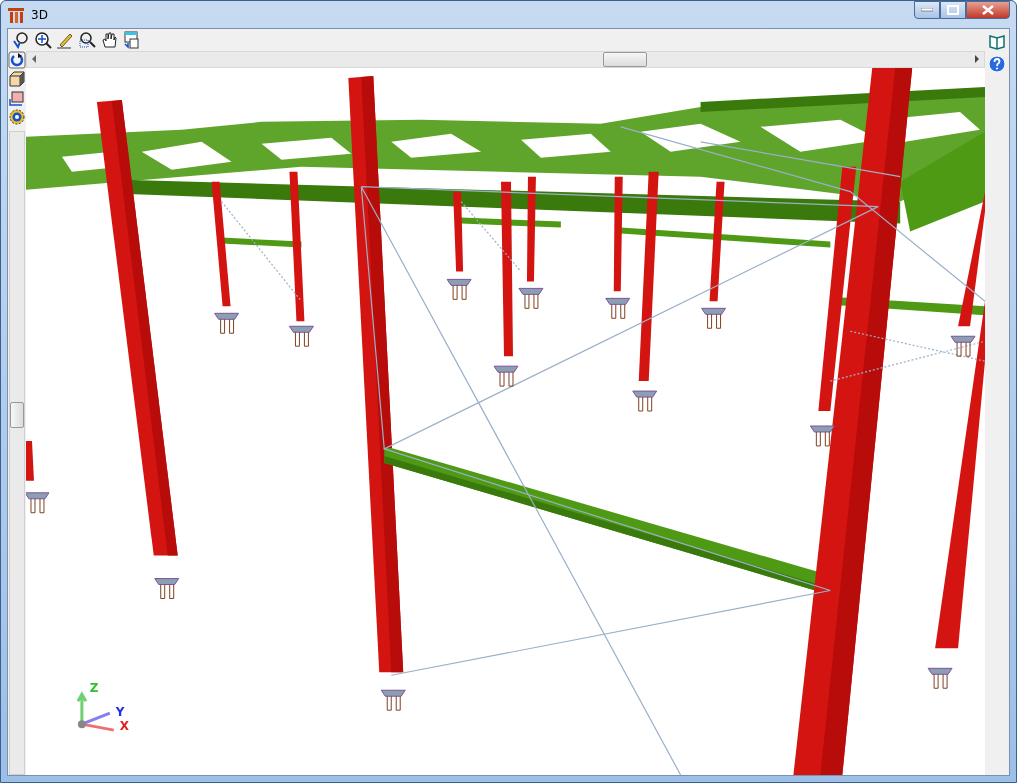  I want to click on cube-icon, so click(17, 79).